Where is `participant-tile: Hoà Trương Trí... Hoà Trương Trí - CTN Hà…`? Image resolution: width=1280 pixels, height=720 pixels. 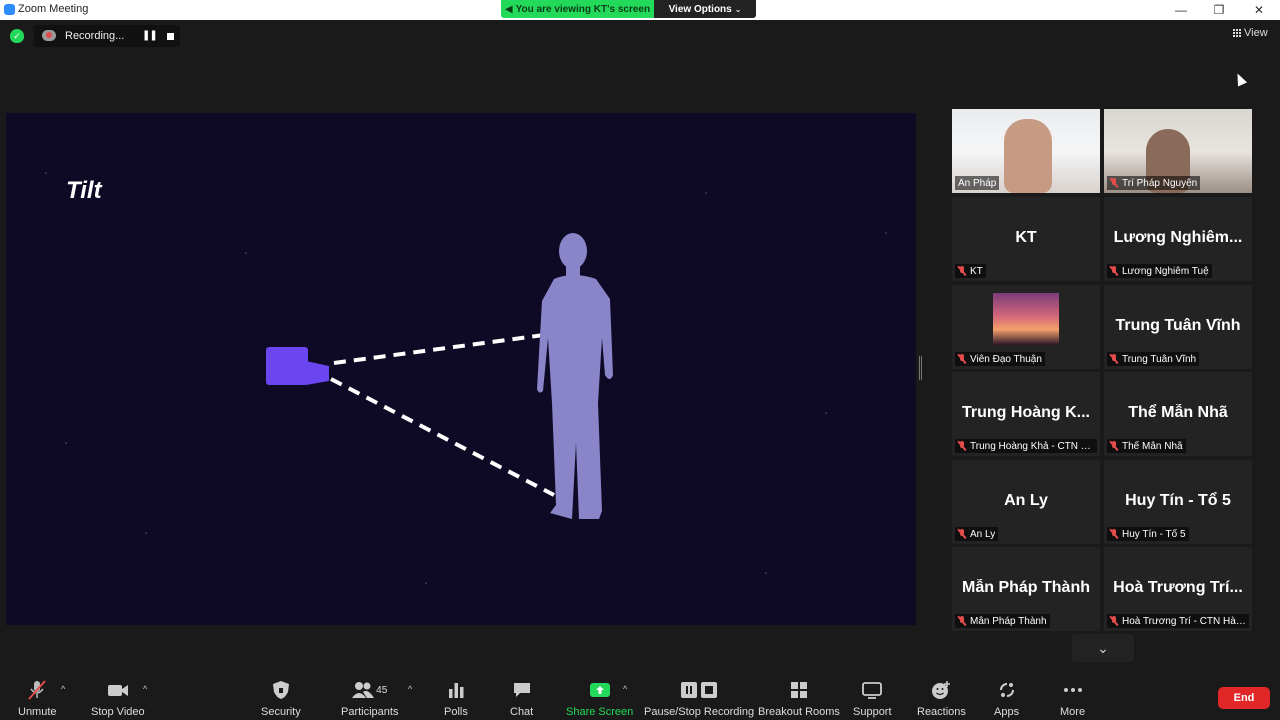
participant-tile: Hoà Trương Trí... Hoà Trương Trí - CTN Hà… is located at coordinates (1178, 589).